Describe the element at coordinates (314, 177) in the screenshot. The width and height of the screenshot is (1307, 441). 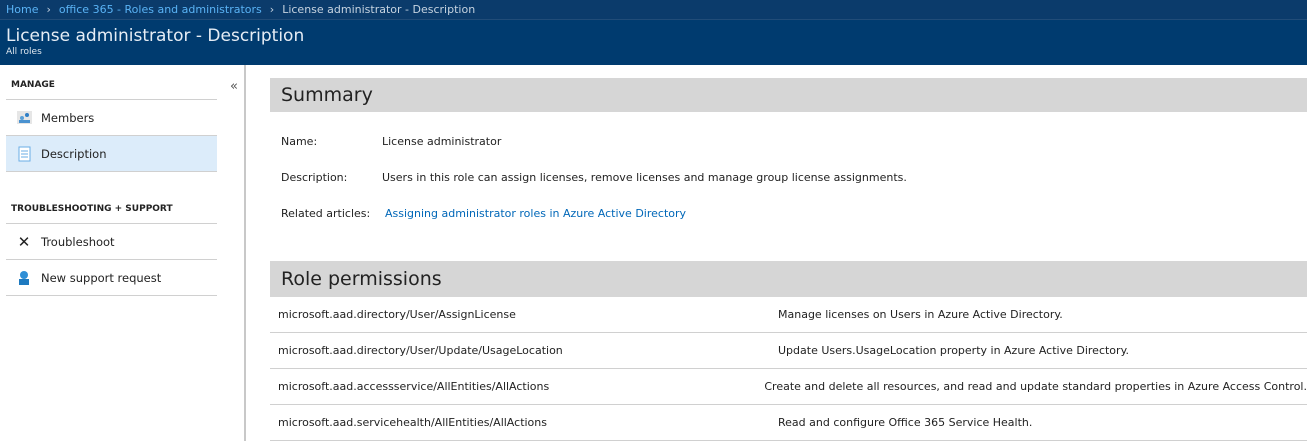
I see `description-label: Description:` at that location.